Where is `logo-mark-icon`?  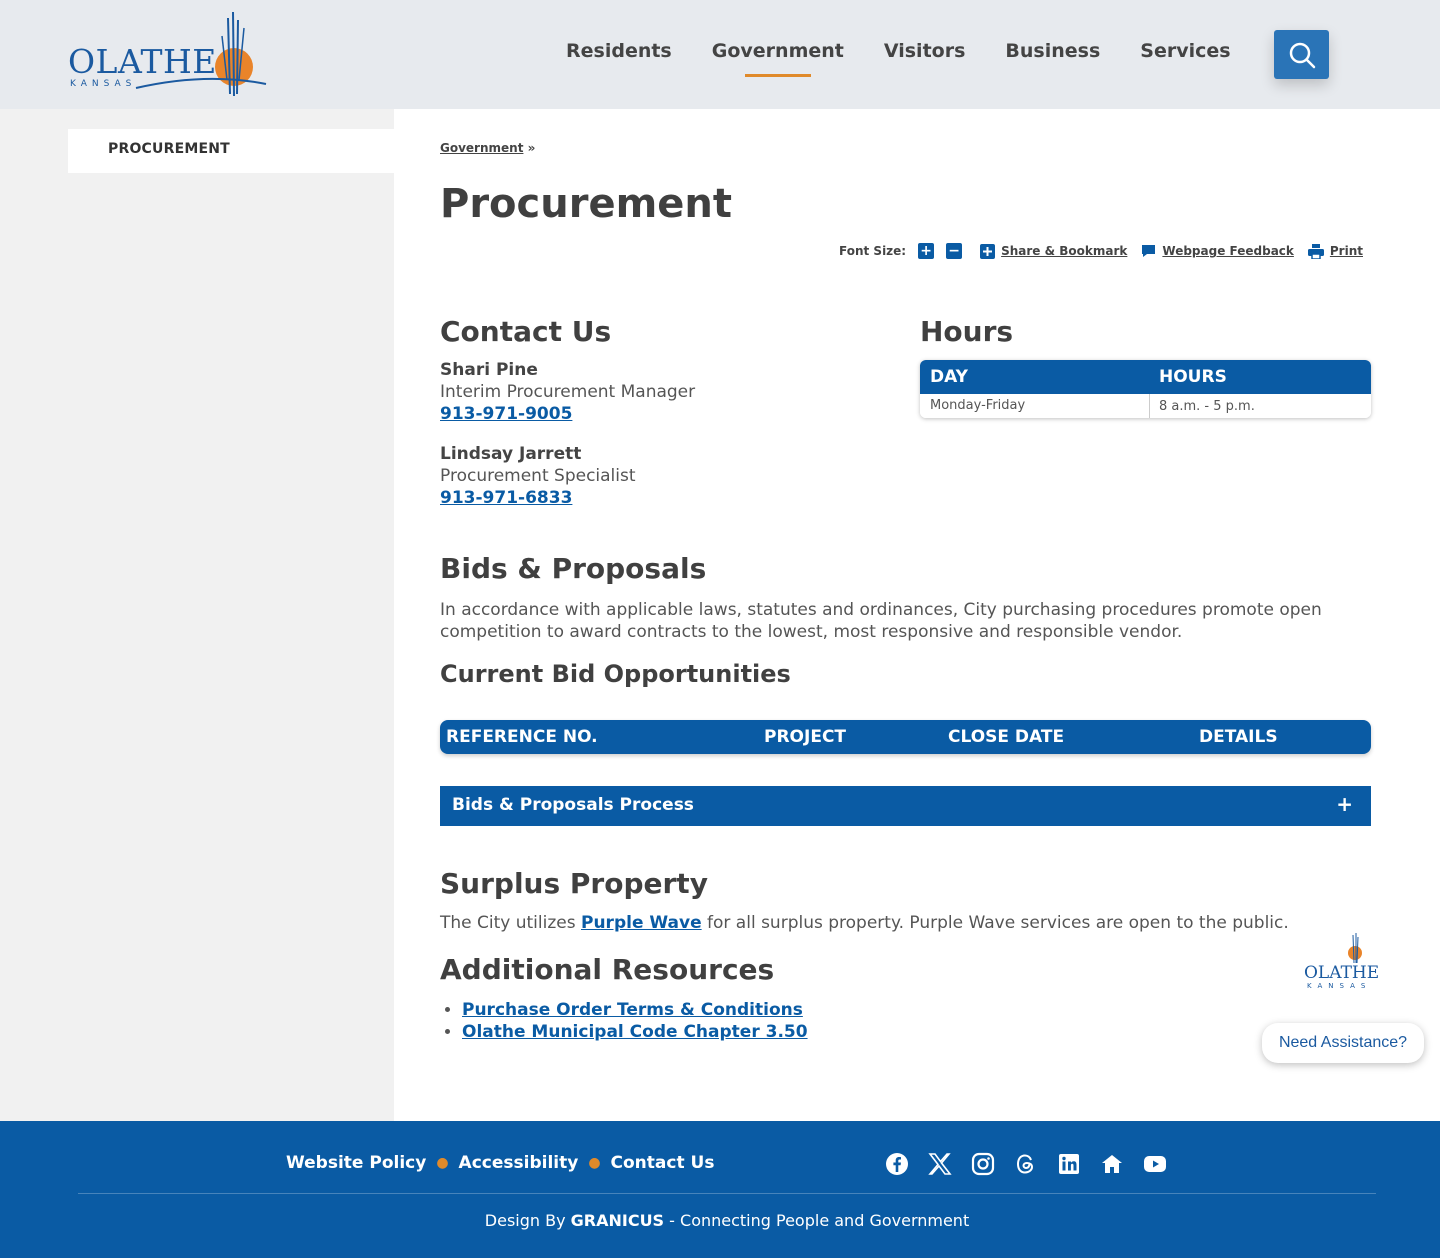
logo-mark-icon is located at coordinates (1355, 948).